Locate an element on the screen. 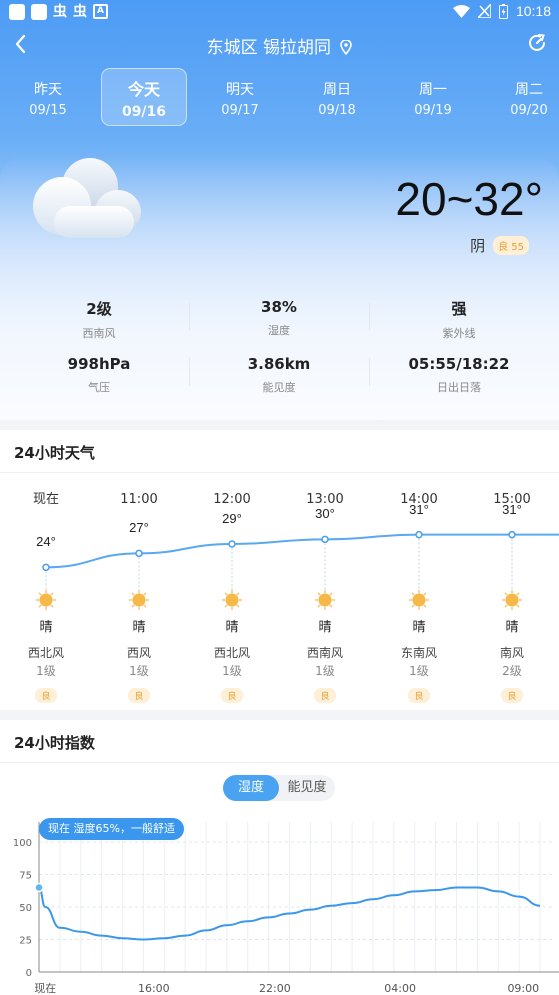  day-name: 今天 is located at coordinates (143, 89).